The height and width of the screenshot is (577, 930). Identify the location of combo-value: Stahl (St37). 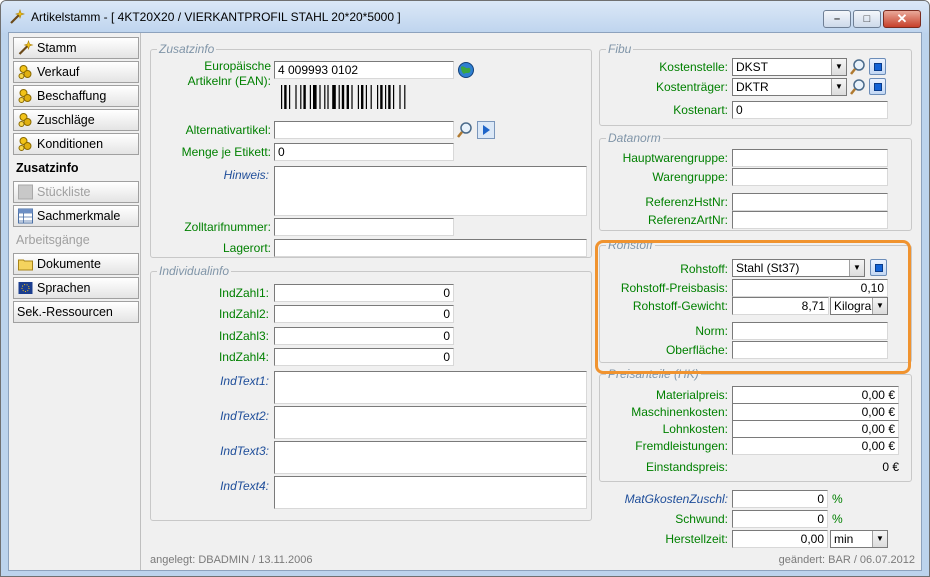
(768, 268).